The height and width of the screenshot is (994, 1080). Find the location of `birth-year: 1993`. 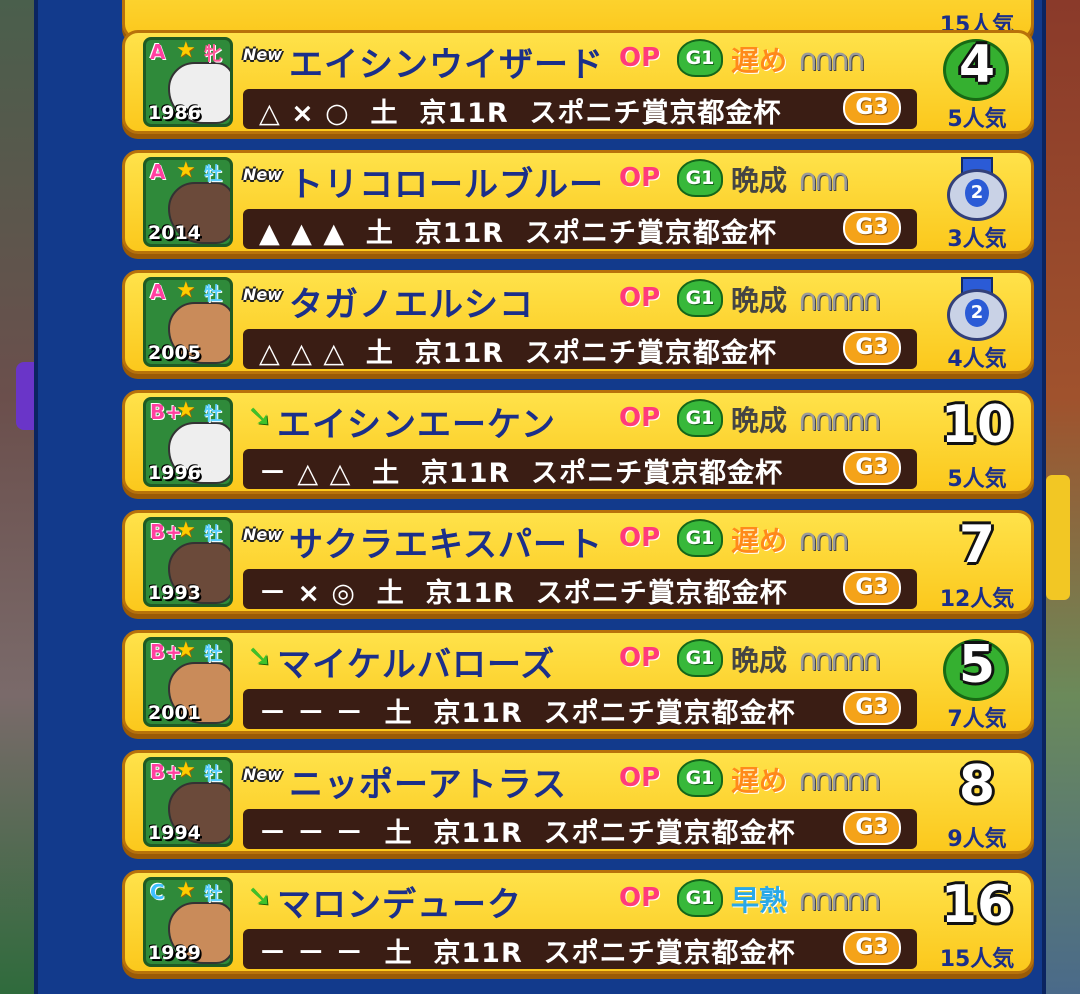

birth-year: 1993 is located at coordinates (174, 593).